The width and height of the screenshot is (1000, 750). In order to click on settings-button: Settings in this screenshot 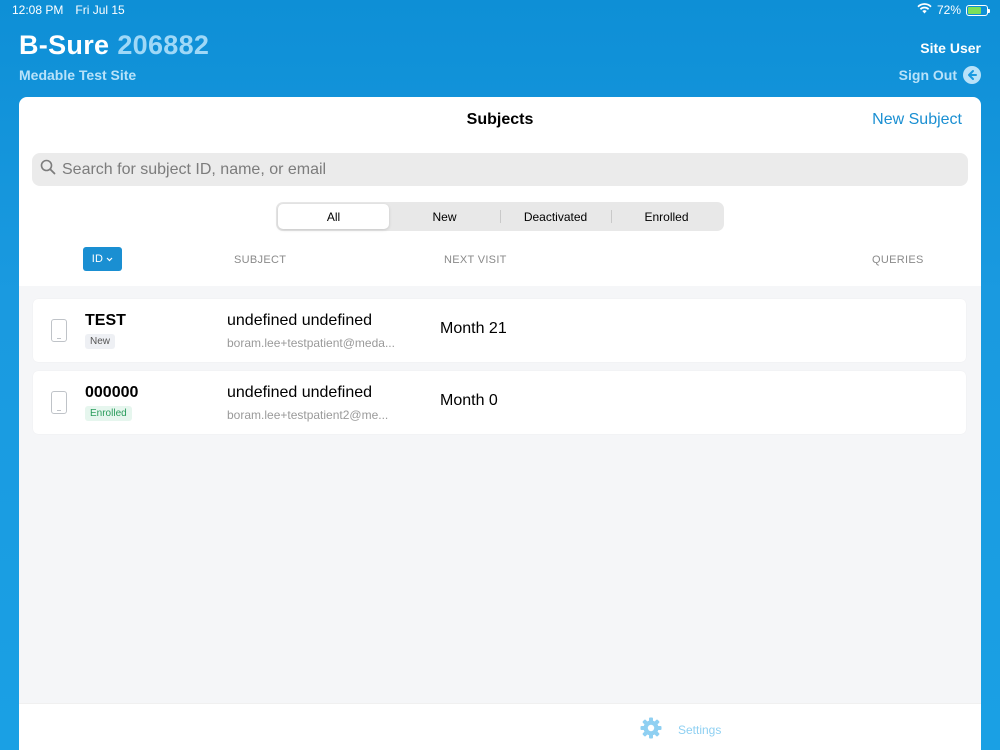, I will do `click(680, 729)`.